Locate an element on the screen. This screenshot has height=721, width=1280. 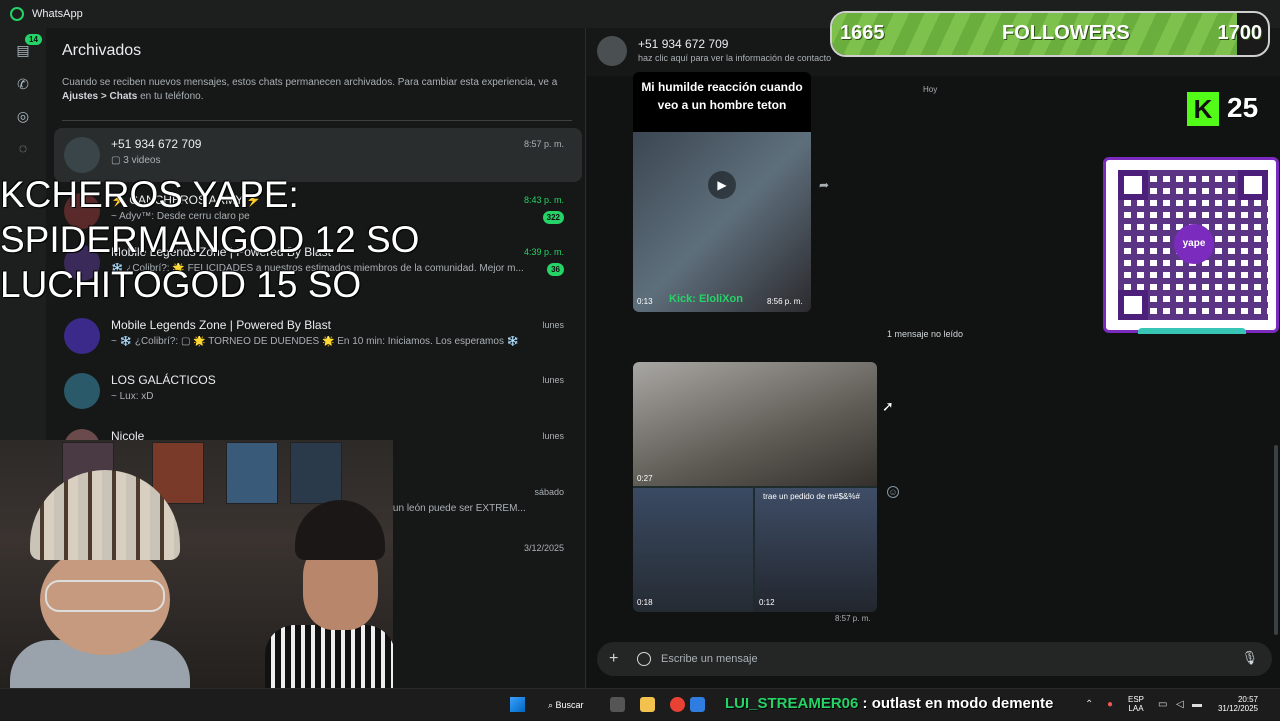
compose-bar: + 🎙 is located at coordinates (934, 659).